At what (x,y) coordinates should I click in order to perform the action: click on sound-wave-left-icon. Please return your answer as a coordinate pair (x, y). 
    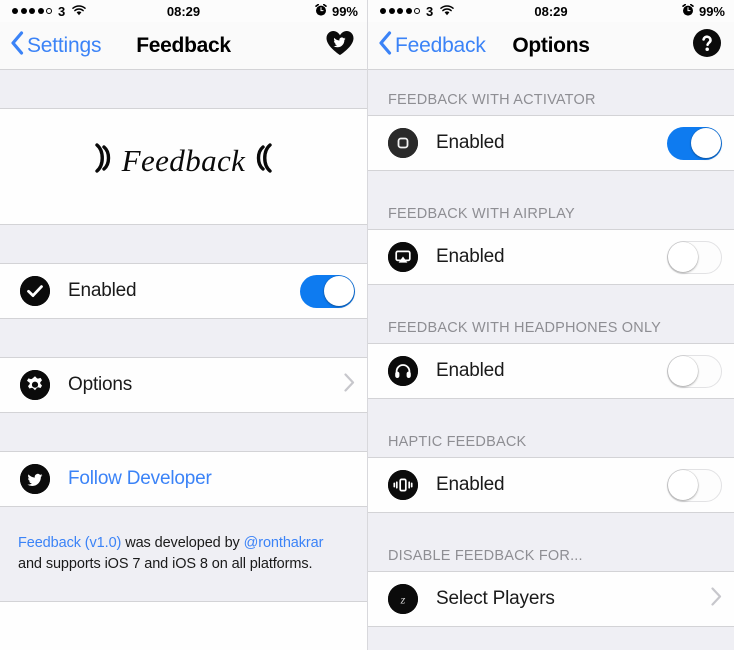
    Looking at the image, I should click on (264, 160).